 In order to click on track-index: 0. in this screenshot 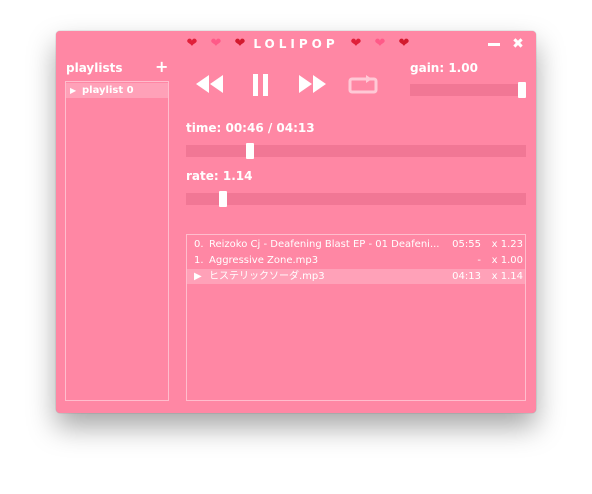, I will do `click(199, 244)`.